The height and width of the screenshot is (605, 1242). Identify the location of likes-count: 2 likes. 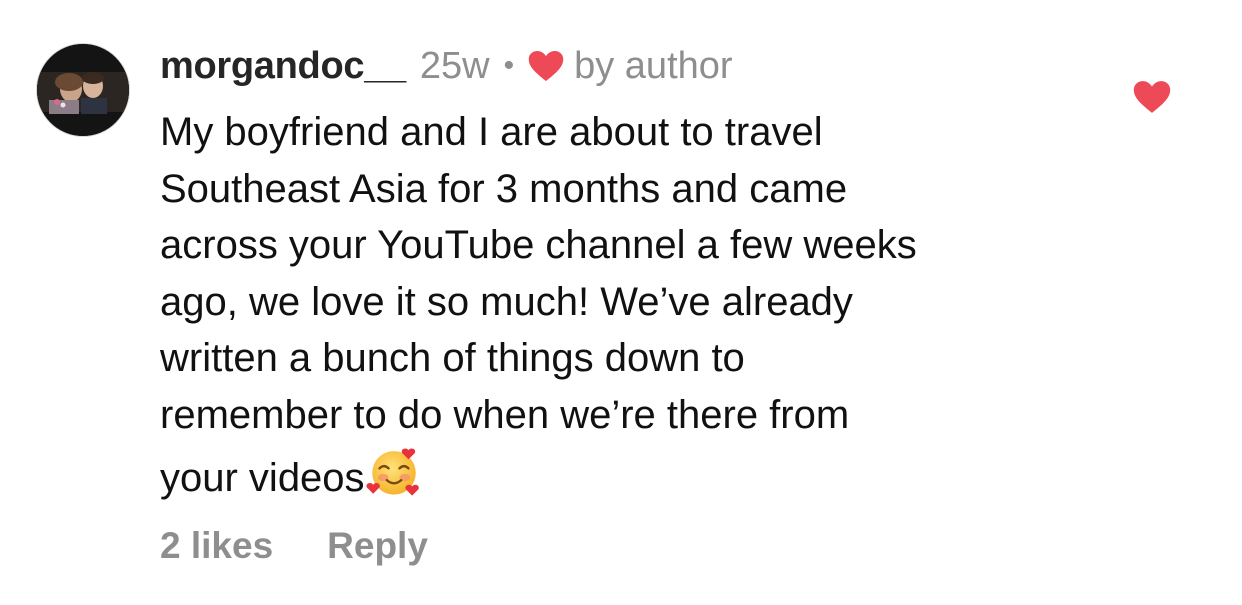
(216, 546).